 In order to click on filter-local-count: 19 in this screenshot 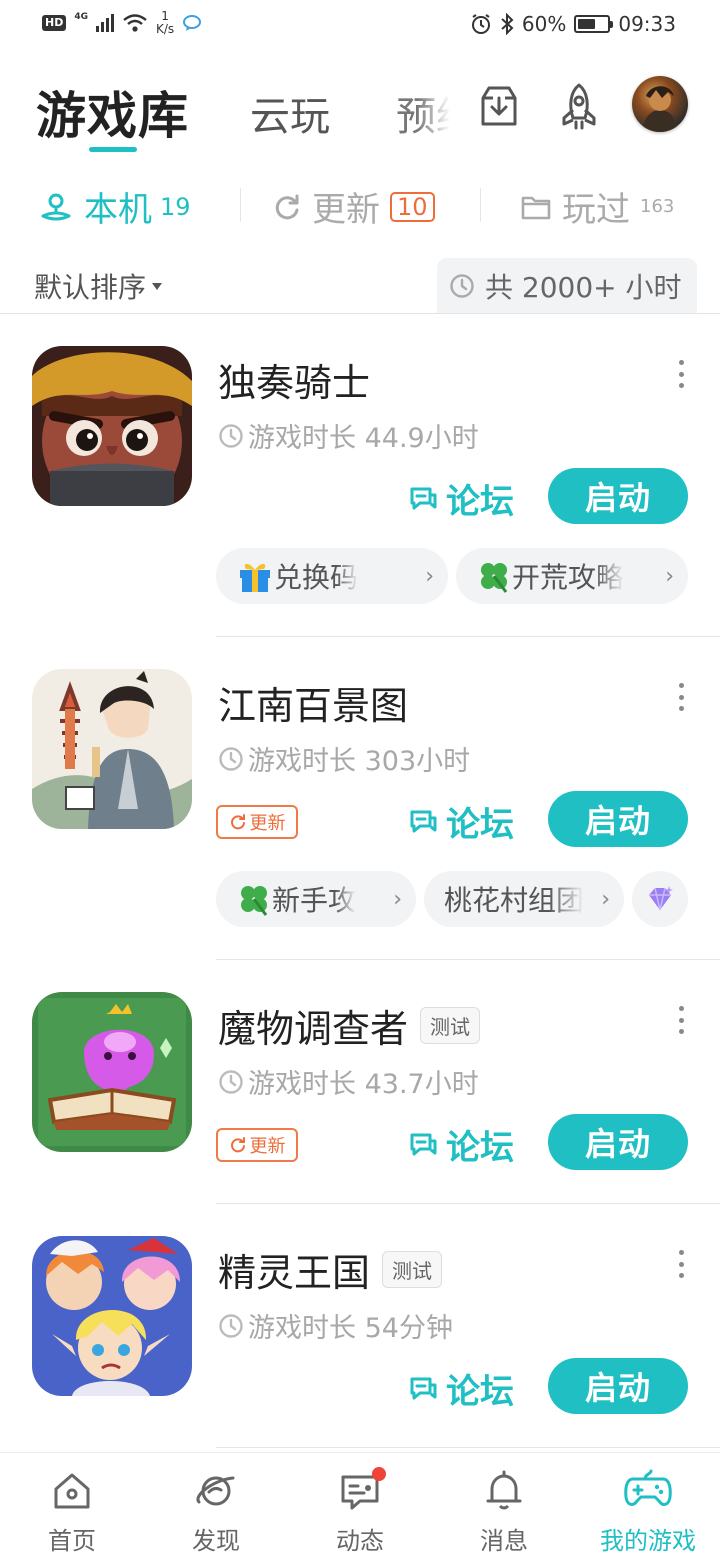, I will do `click(175, 206)`.